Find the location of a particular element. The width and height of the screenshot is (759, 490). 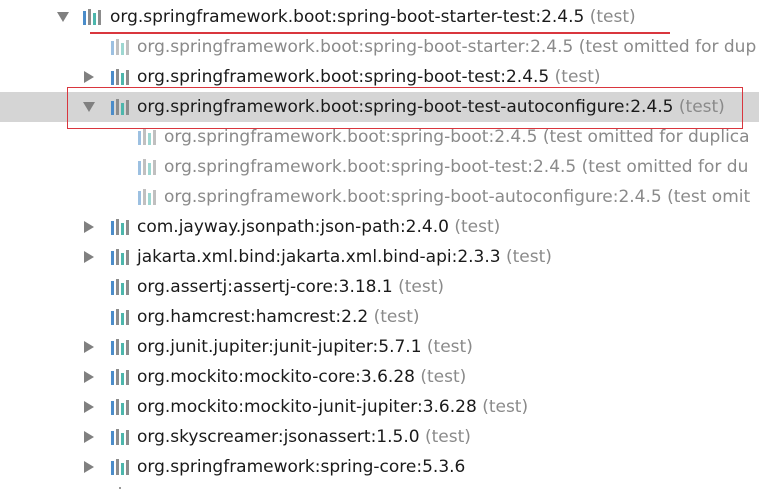

chevron-down-icon is located at coordinates (63, 17).